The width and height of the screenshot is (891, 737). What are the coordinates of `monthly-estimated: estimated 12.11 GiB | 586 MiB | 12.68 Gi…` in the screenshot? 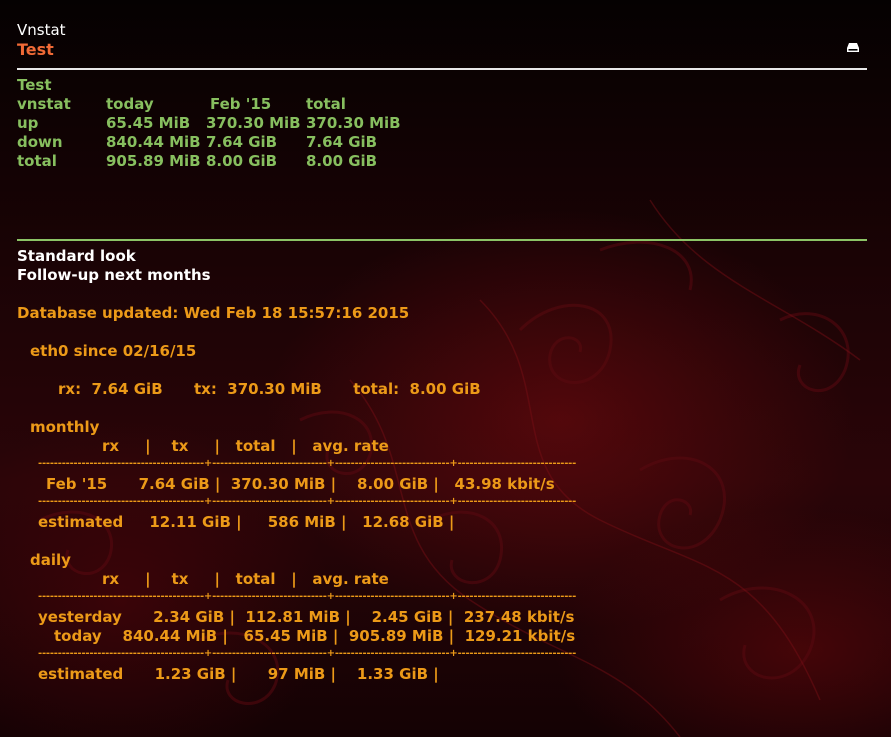 It's located at (246, 522).